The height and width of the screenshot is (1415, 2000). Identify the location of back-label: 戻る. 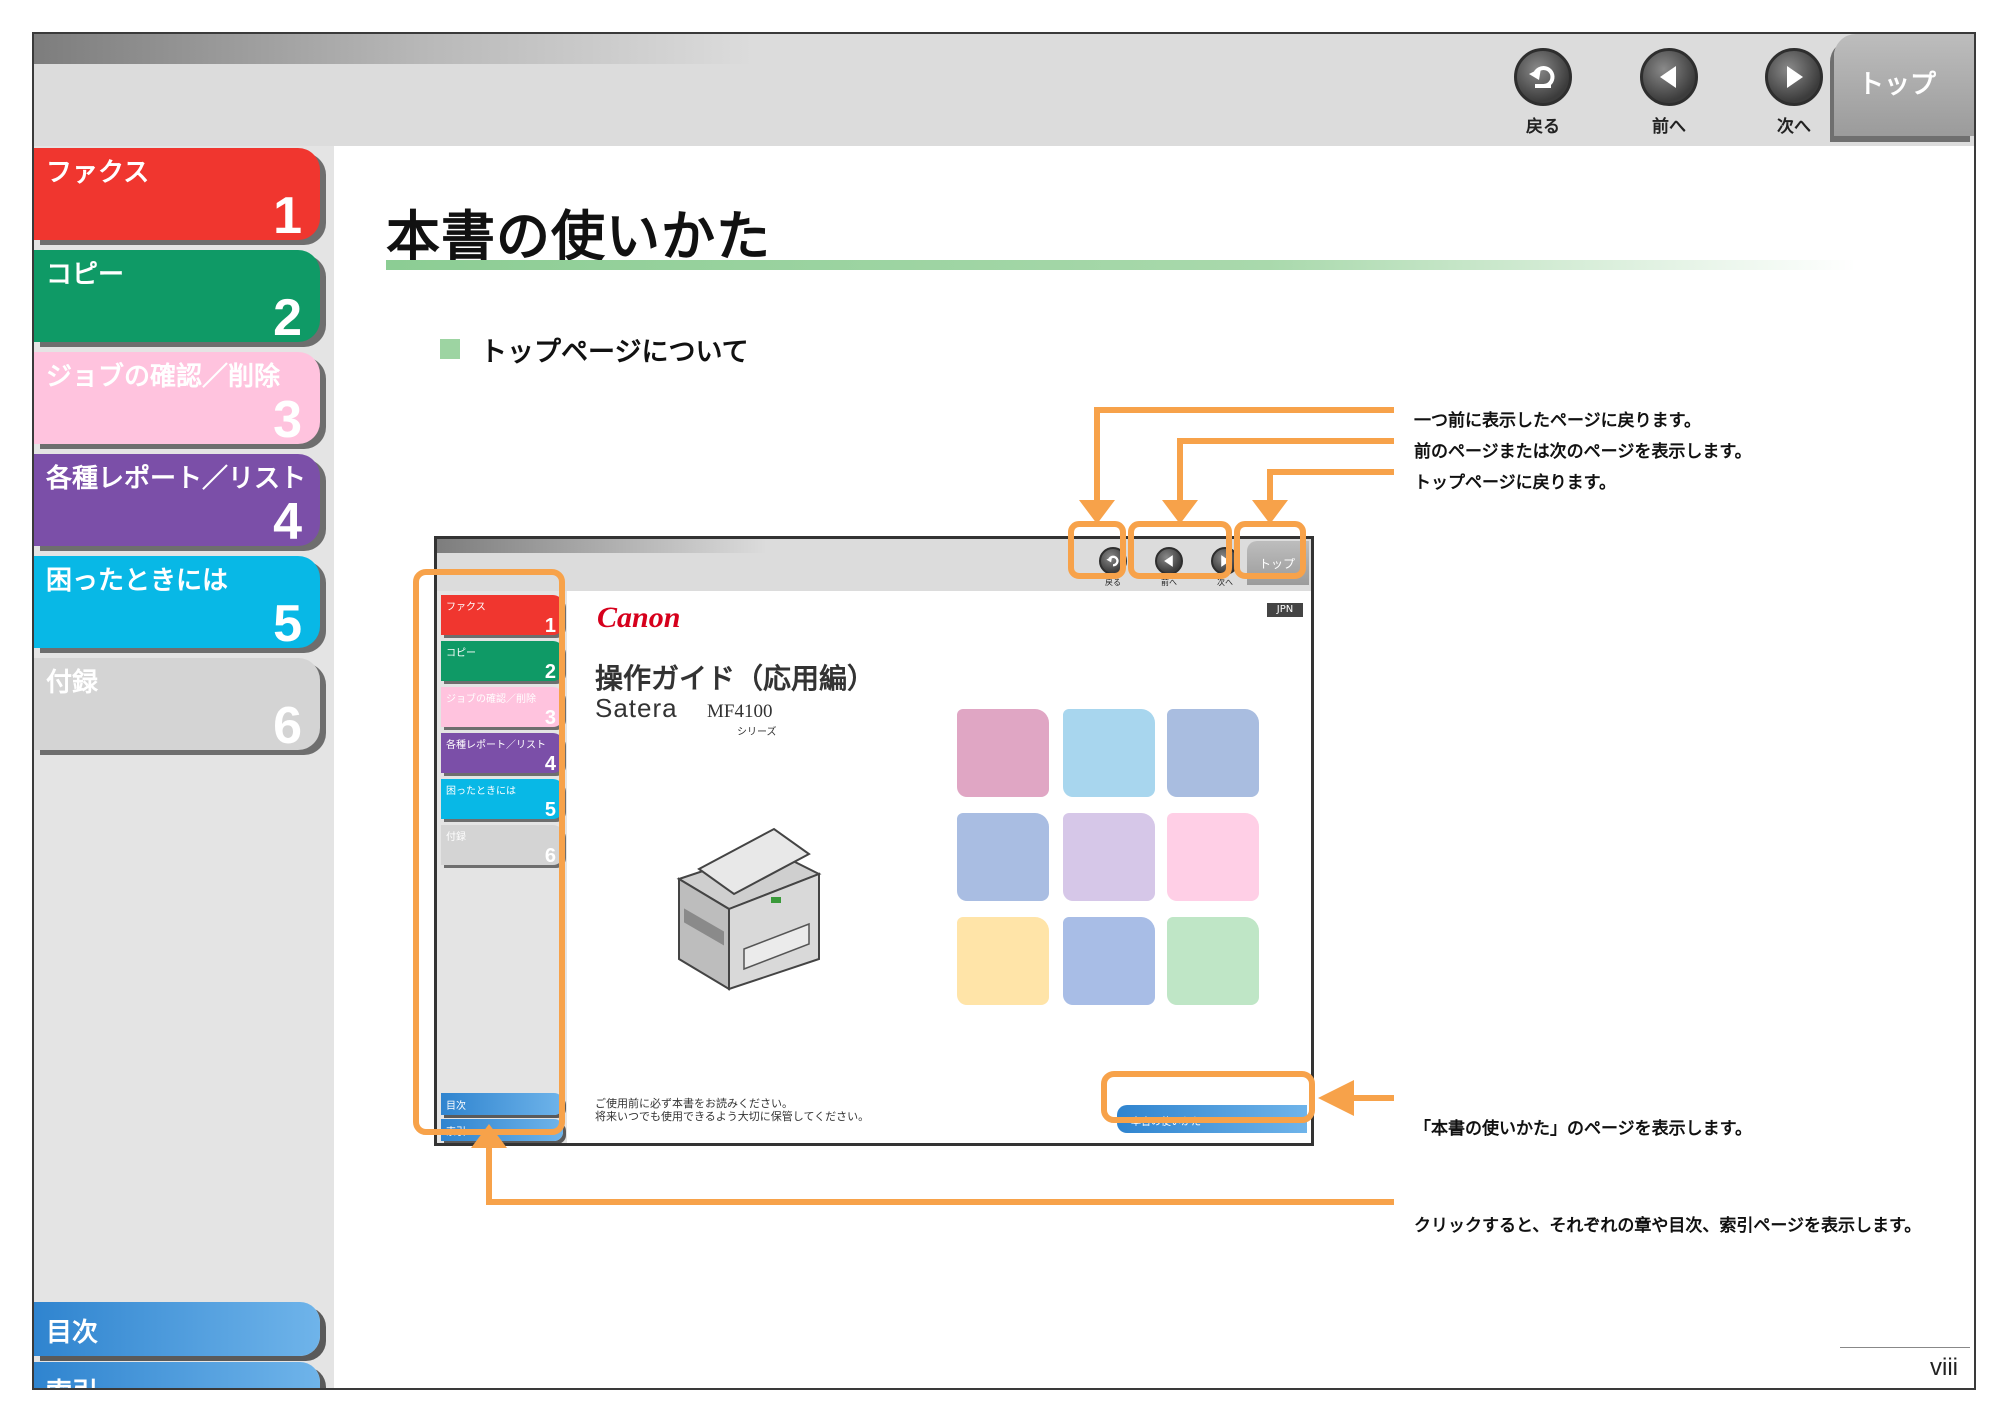
(1543, 127).